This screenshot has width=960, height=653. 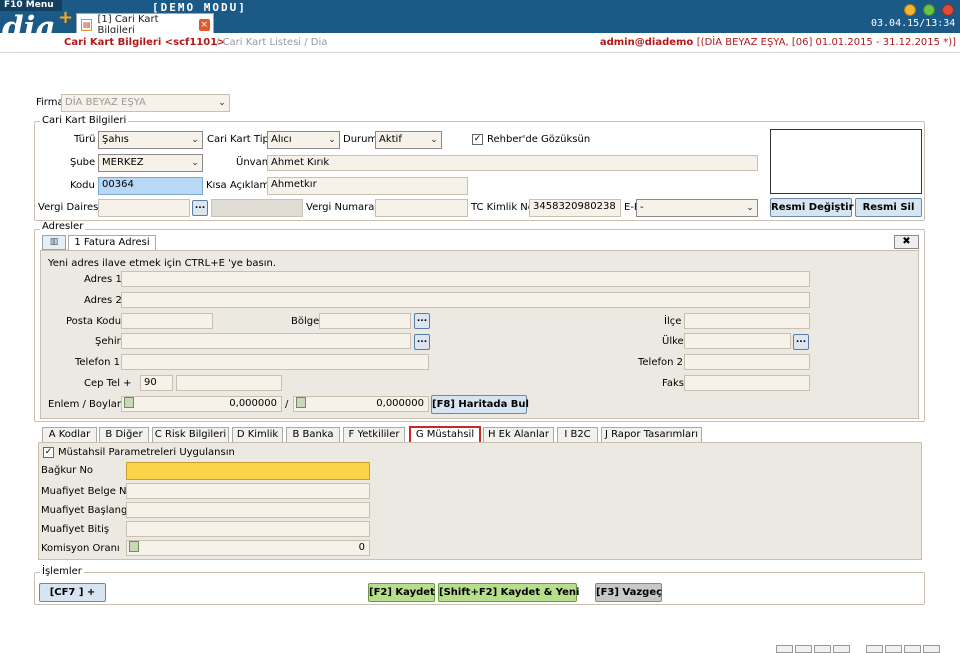 What do you see at coordinates (275, 362) in the screenshot?
I see `telefon1-input` at bounding box center [275, 362].